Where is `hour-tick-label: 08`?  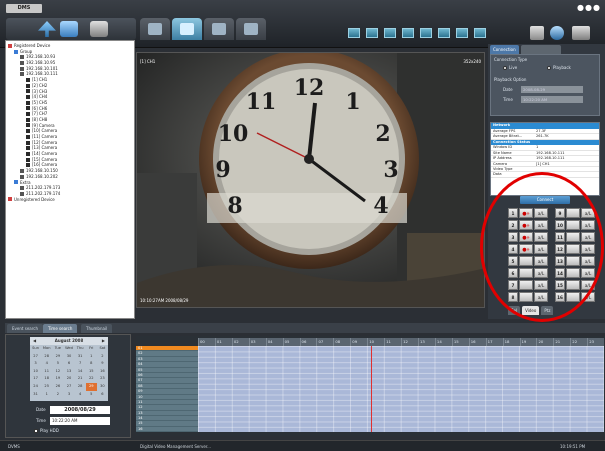 hour-tick-label: 08 is located at coordinates (341, 342).